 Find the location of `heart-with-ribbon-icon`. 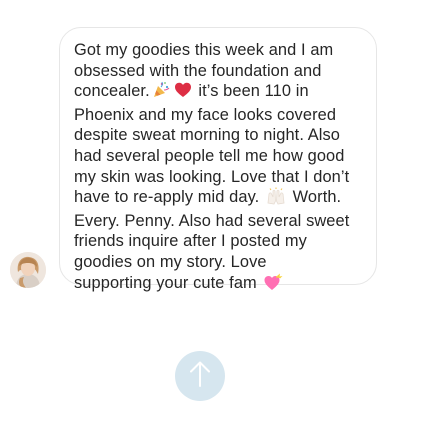

heart-with-ribbon-icon is located at coordinates (273, 285).